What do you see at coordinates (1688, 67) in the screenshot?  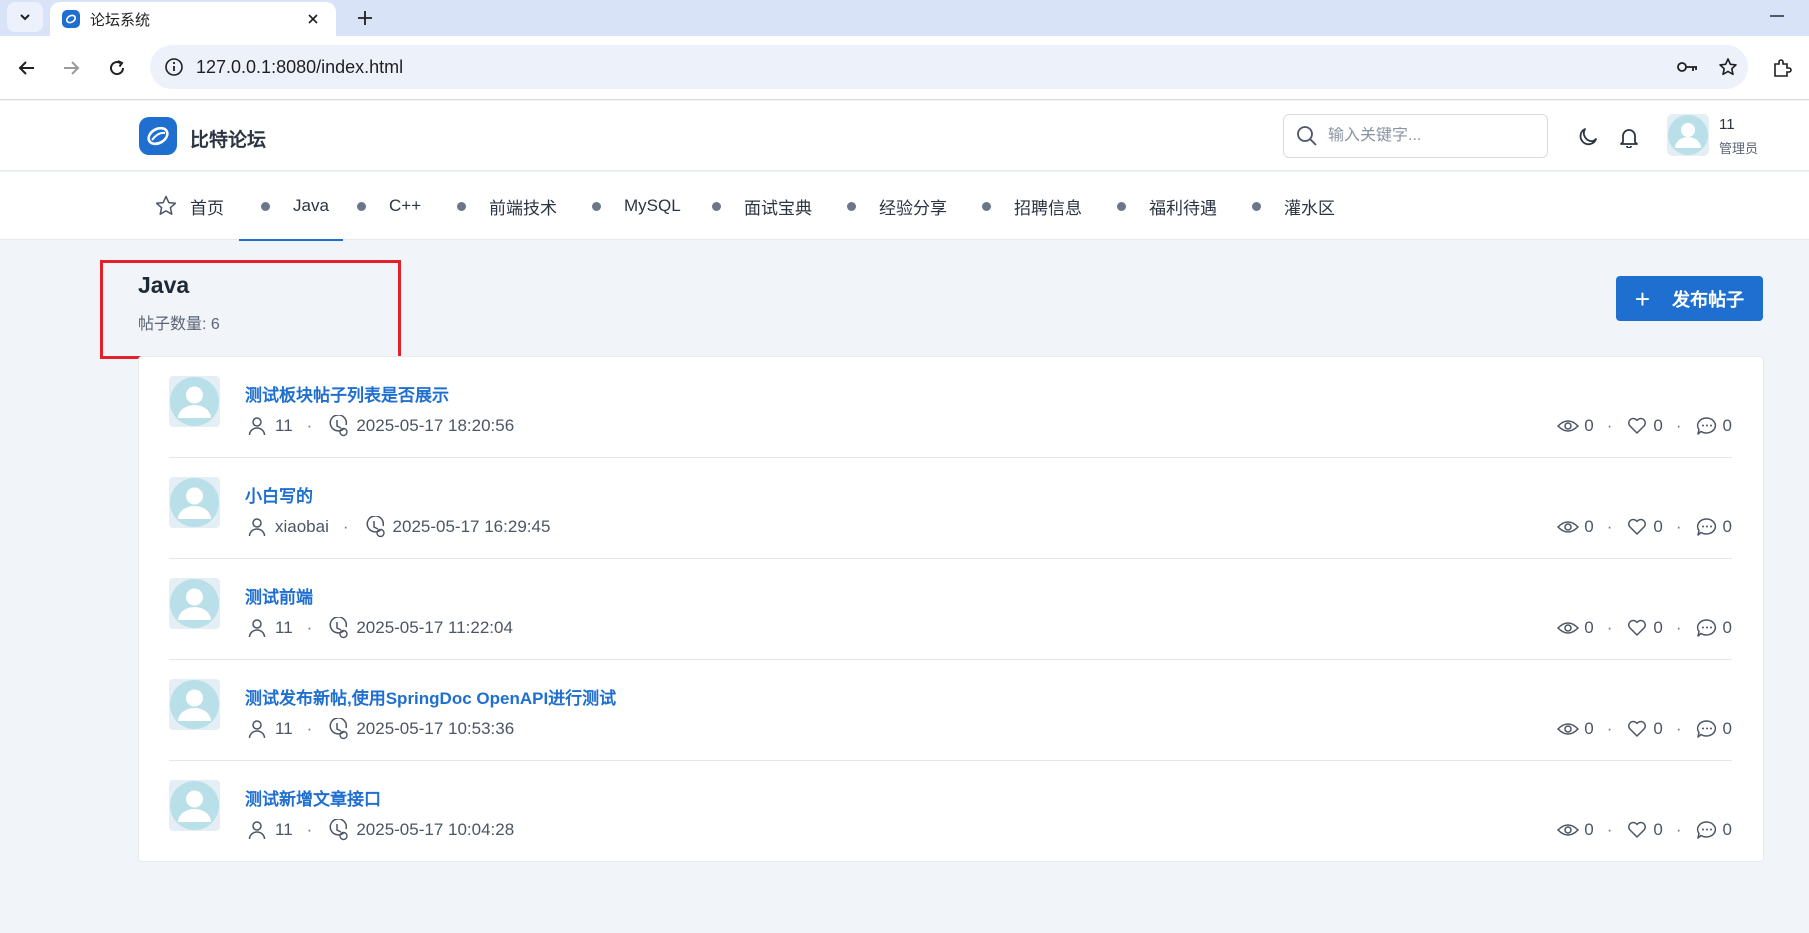 I see `password-key-icon` at bounding box center [1688, 67].